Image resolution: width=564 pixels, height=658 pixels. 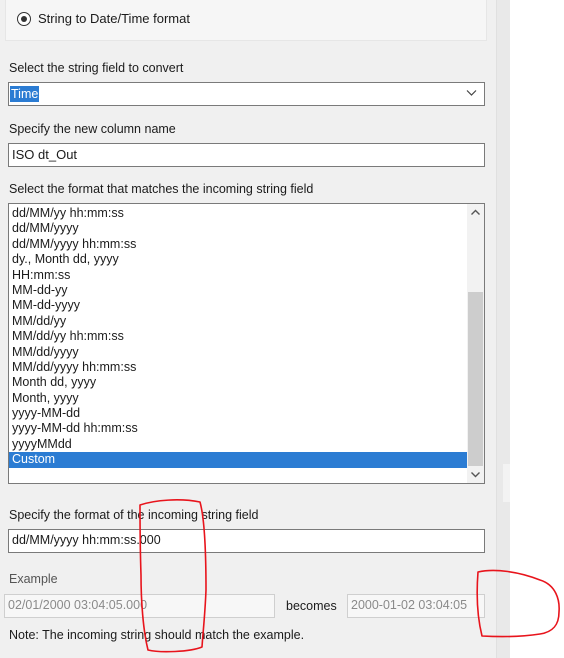 I want to click on custom-format-input: dd/MM/yyyy hh:mm:ss.000, so click(x=246, y=541).